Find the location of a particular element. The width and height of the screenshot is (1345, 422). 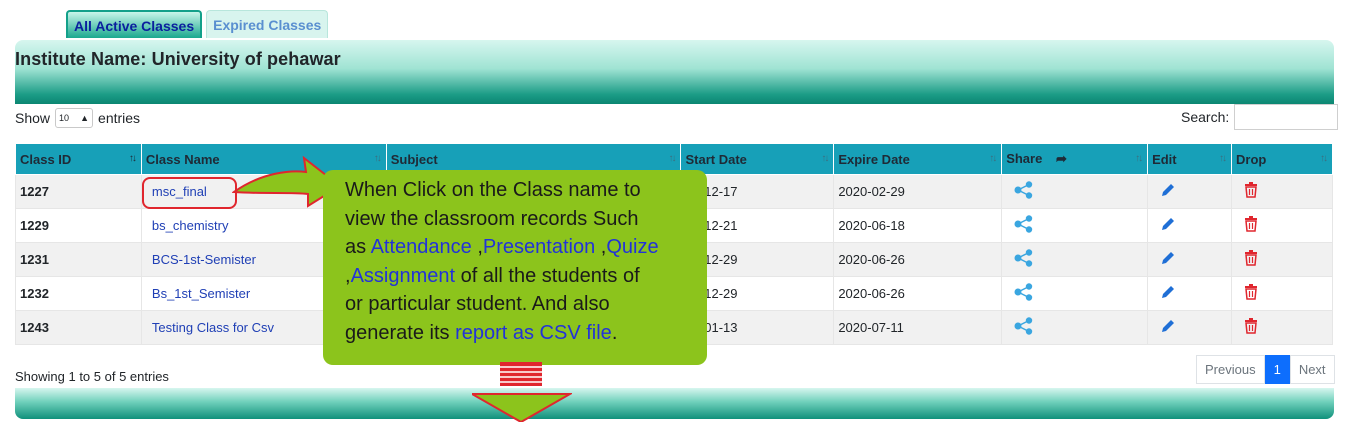

callout-line-6: generate its report as CSV file. is located at coordinates (481, 332).